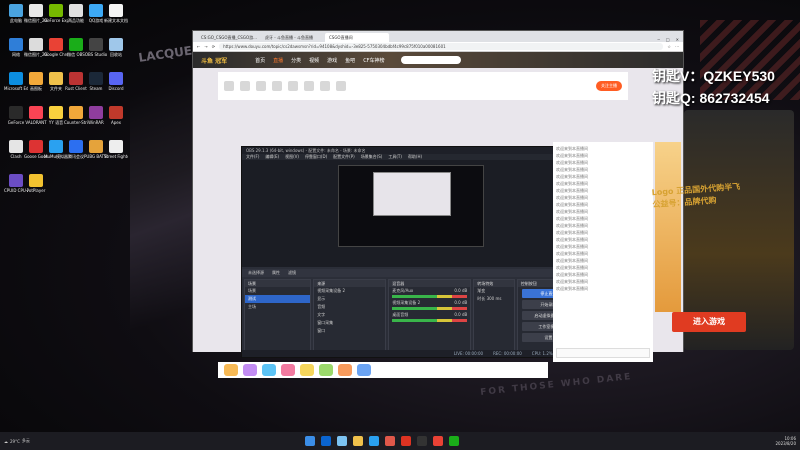 The image size is (800, 450). I want to click on source-item: 显示, so click(349, 299).